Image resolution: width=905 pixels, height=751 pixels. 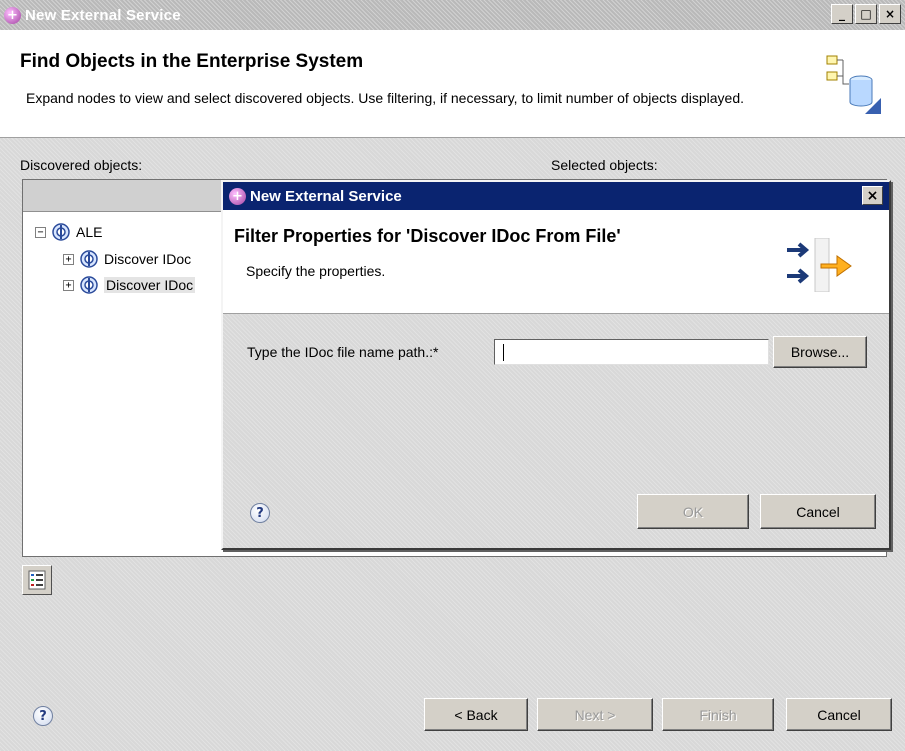 I want to click on cancel-button: Cancel, so click(x=839, y=714).